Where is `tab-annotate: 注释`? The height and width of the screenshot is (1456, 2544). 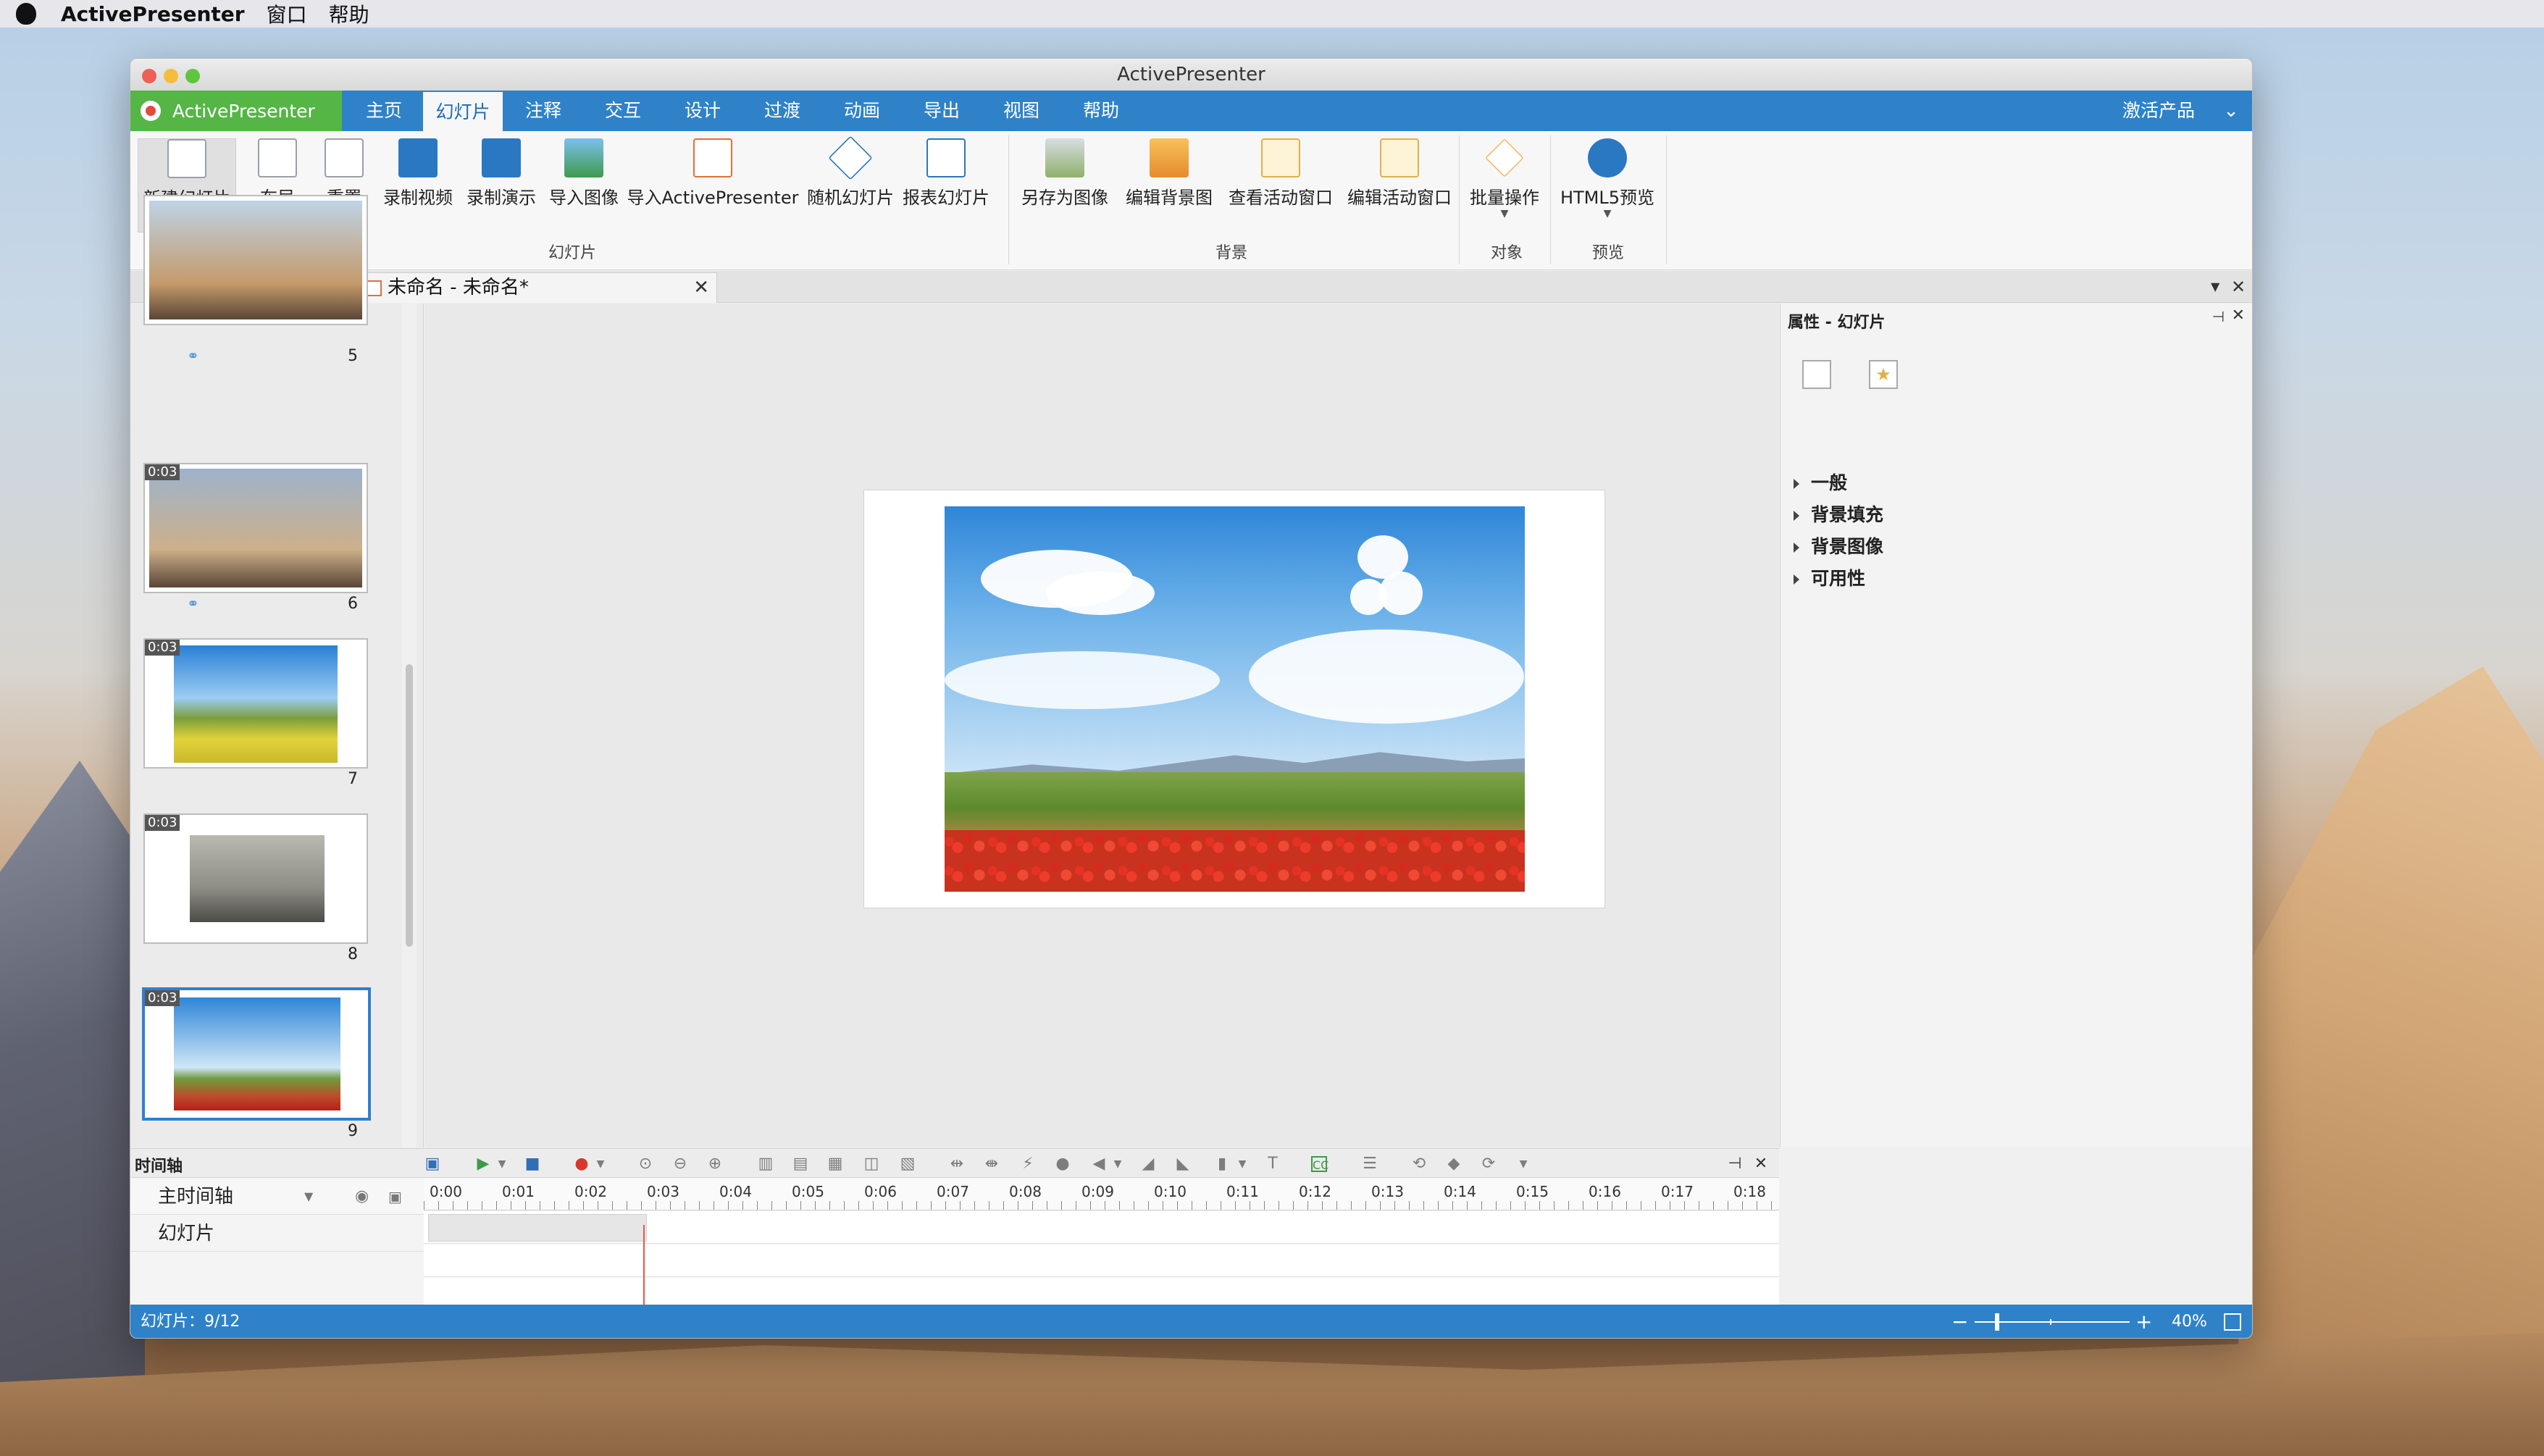
tab-annotate: 注释 is located at coordinates (543, 111).